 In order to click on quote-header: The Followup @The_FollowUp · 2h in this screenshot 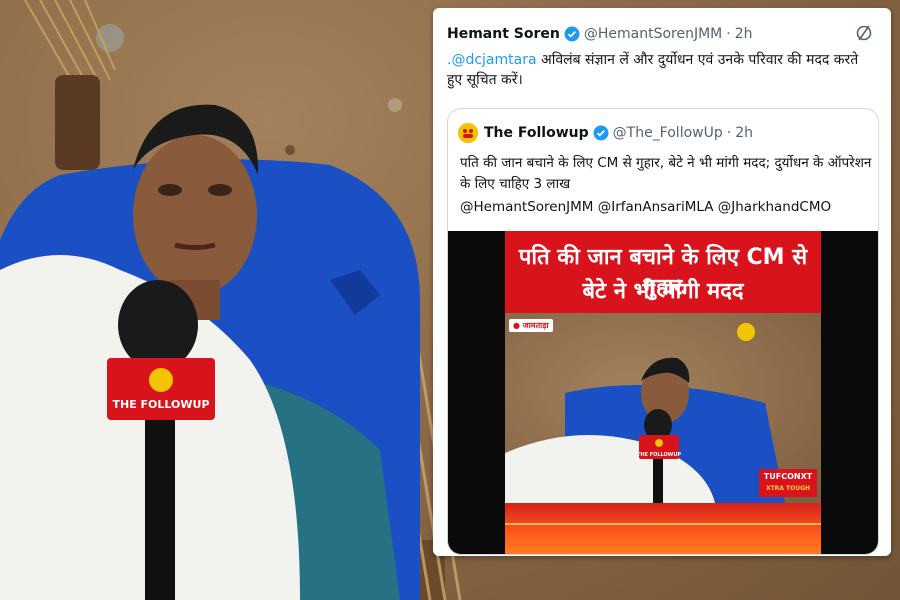, I will do `click(663, 133)`.